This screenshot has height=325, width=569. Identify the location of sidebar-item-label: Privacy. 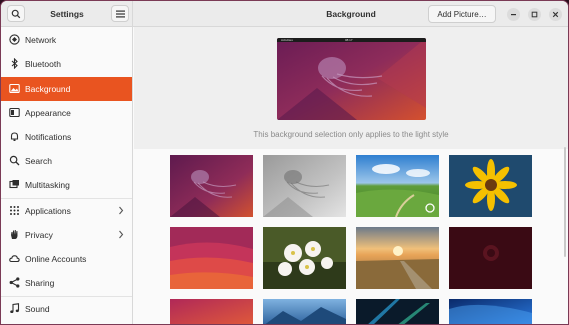
(39, 235).